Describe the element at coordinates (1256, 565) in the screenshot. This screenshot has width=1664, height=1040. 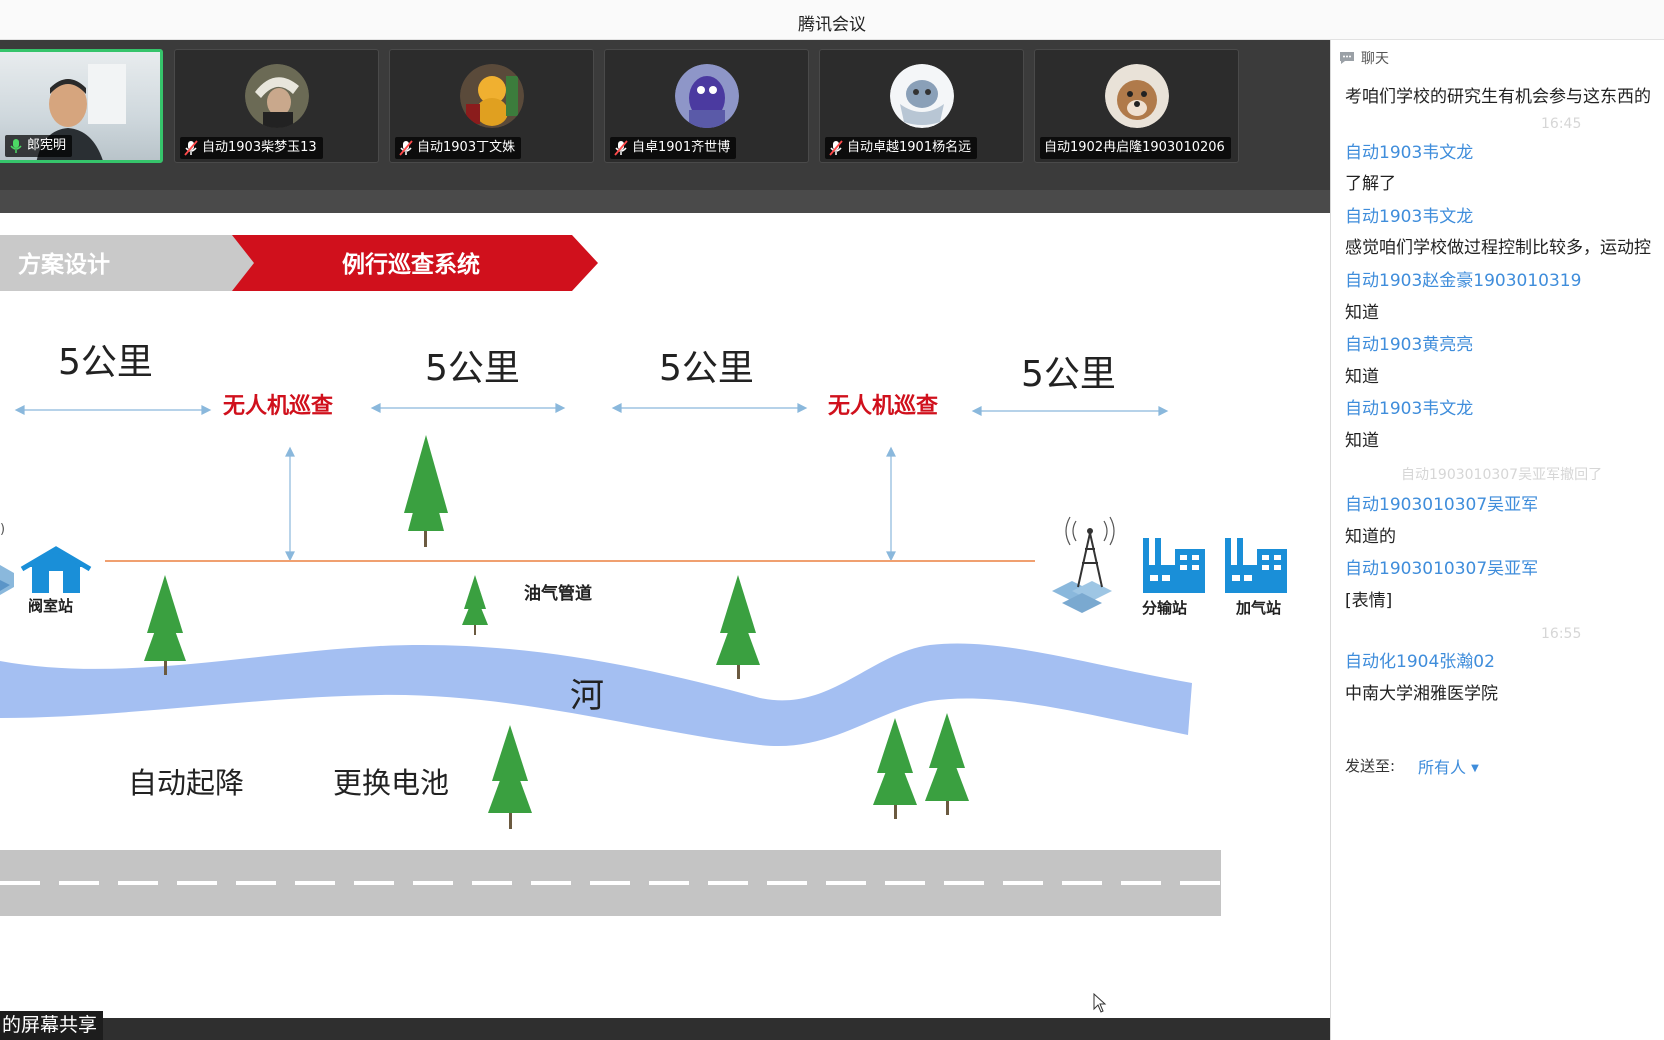
I see `gas-station-icon` at that location.